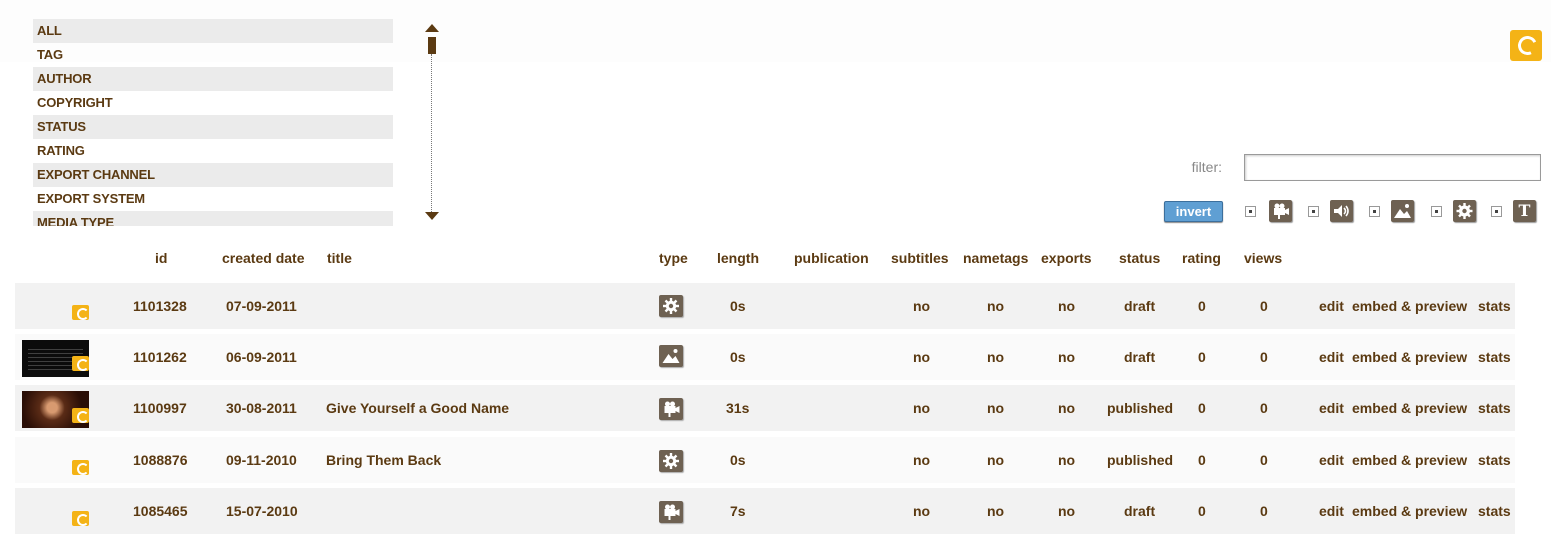 This screenshot has width=1551, height=541. Describe the element at coordinates (213, 31) in the screenshot. I see `facet-item-all: ALL` at that location.